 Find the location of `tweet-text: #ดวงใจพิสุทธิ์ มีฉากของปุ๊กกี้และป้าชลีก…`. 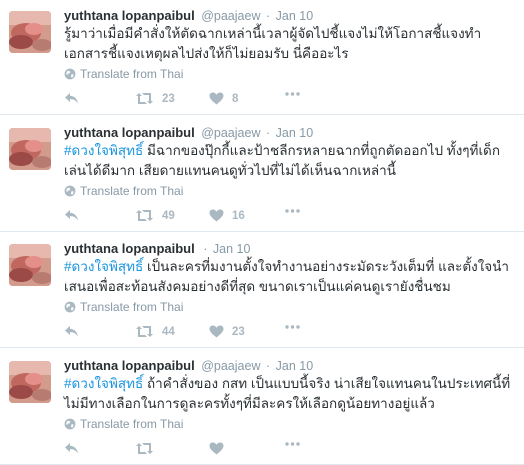

tweet-text: #ดวงใจพิสุทธิ์ มีฉากของปุ๊กกี้และป้าชลีก… is located at coordinates (290, 161).